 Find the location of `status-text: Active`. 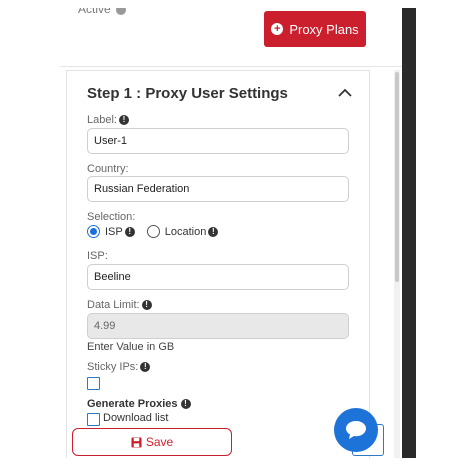

status-text: Active is located at coordinates (102, 12).